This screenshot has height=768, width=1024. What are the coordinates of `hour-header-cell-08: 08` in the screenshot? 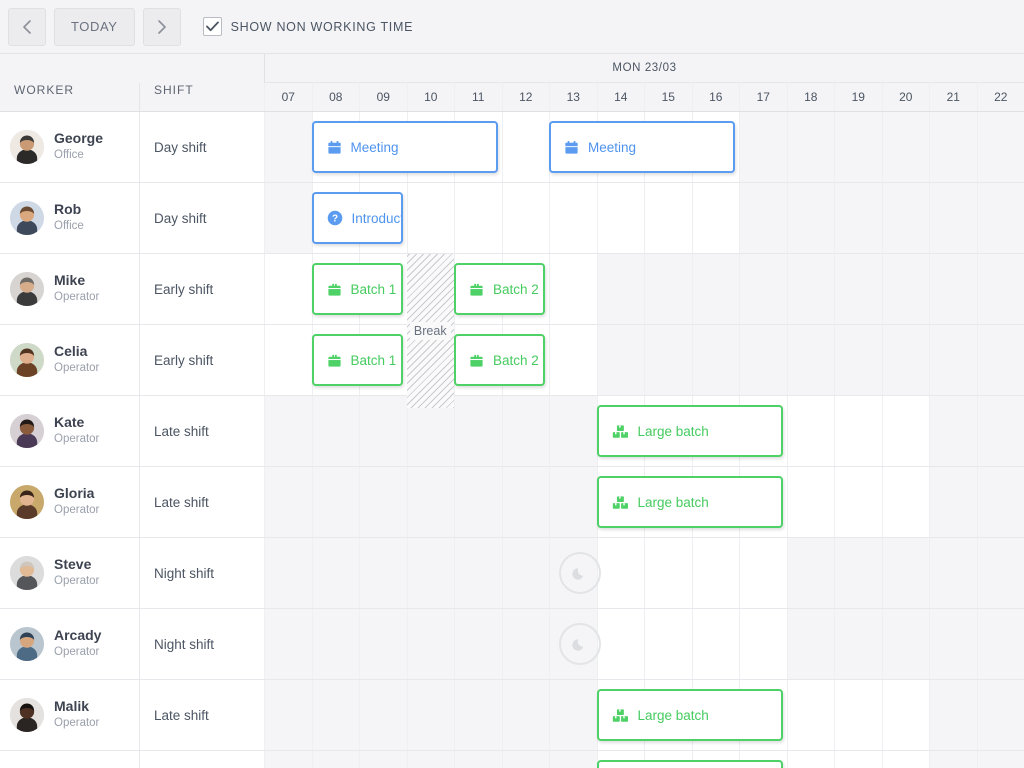 It's located at (335, 97).